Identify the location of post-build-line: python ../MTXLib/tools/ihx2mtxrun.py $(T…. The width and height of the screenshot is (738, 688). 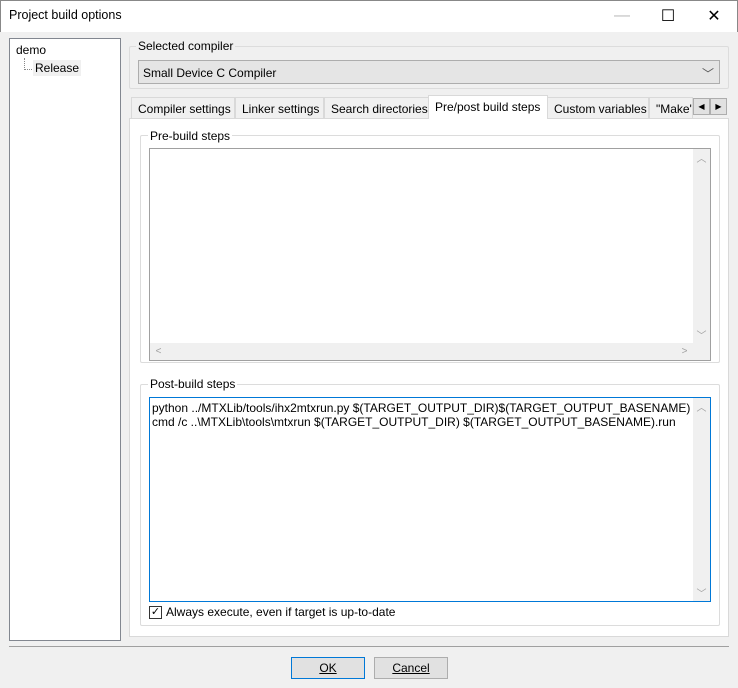
(421, 408).